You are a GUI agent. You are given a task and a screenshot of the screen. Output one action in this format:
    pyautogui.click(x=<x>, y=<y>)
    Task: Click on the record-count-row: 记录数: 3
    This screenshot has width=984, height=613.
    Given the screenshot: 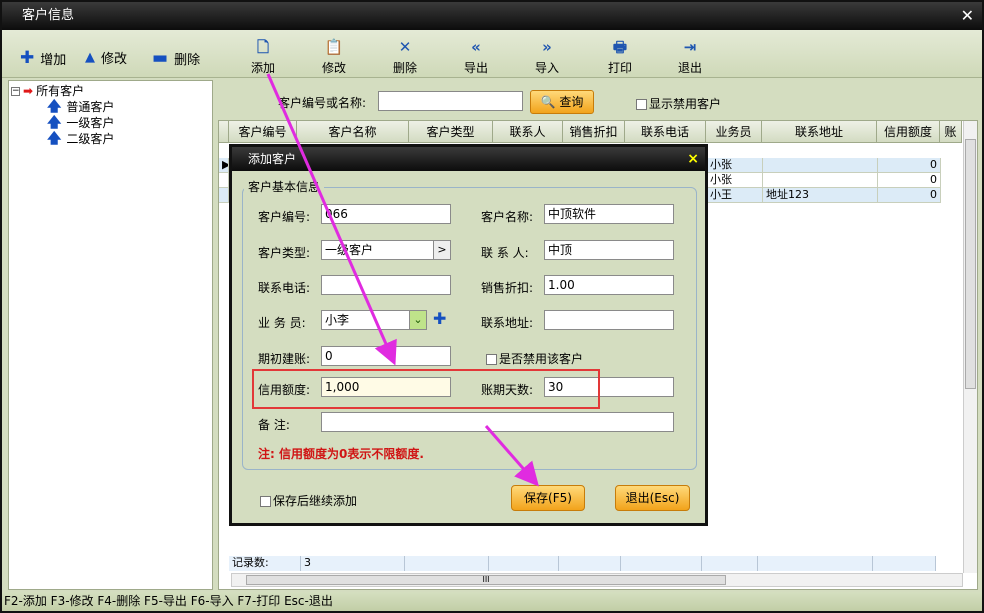 What is the action you would take?
    pyautogui.click(x=582, y=563)
    